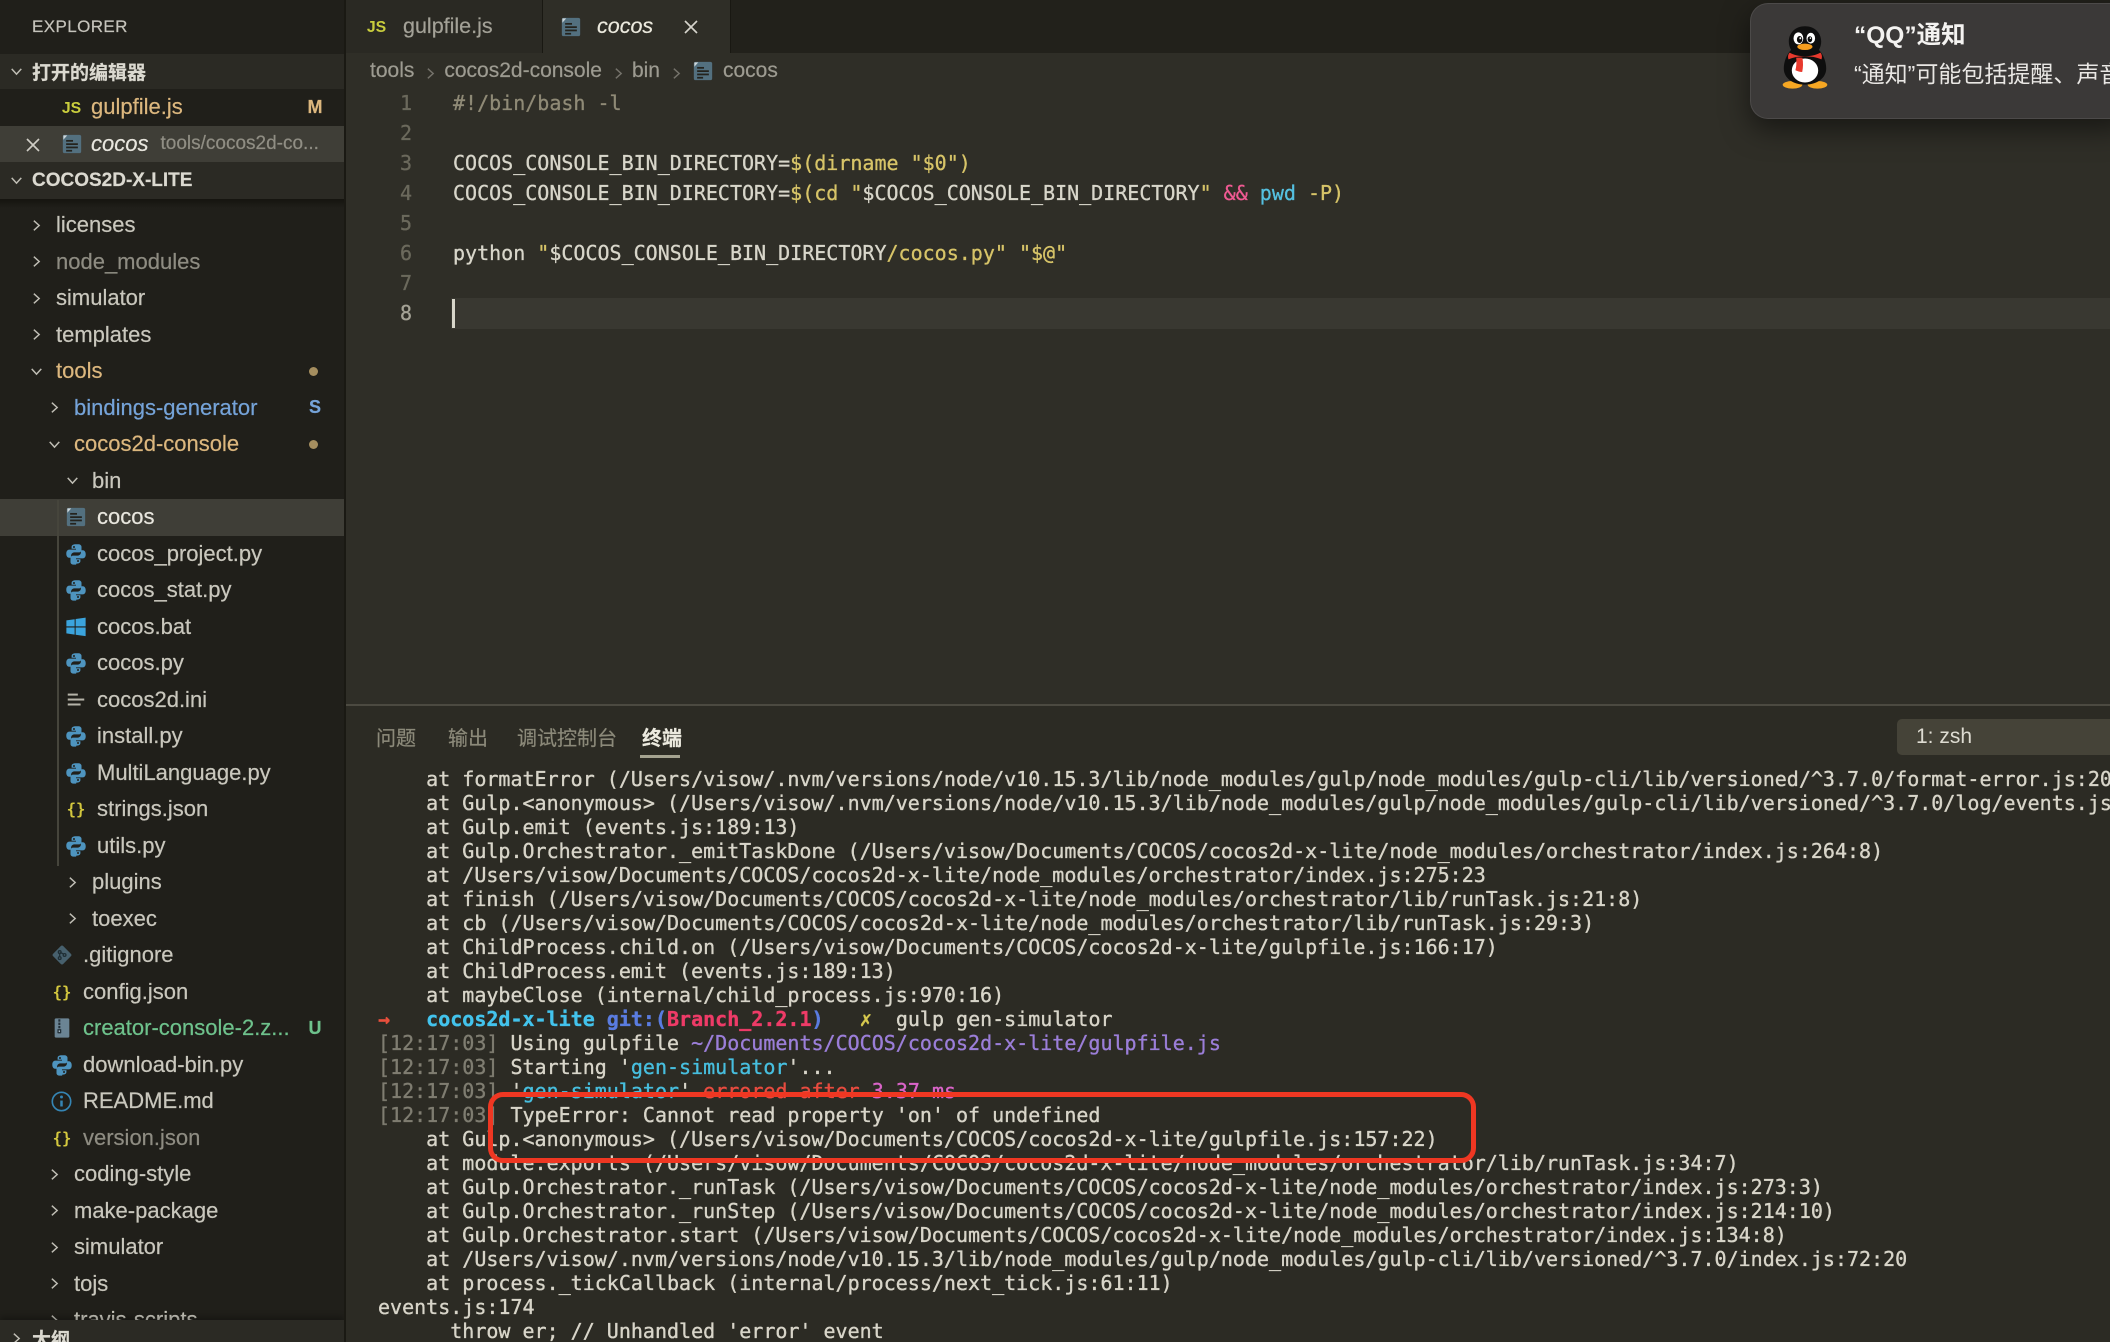 The width and height of the screenshot is (2110, 1342). I want to click on panel-tab-终端: 终端, so click(662, 736).